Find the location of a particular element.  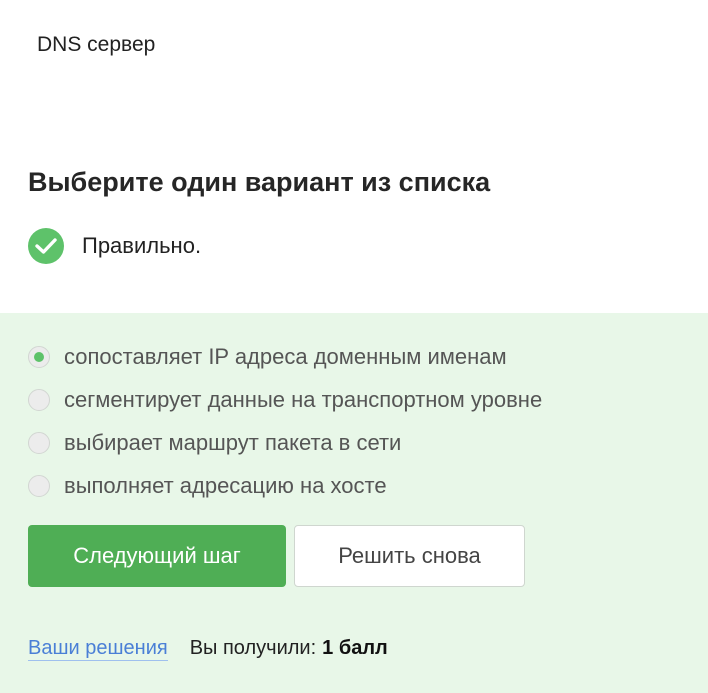

option-label: выбирает маршрут пакета в сети is located at coordinates (232, 443).